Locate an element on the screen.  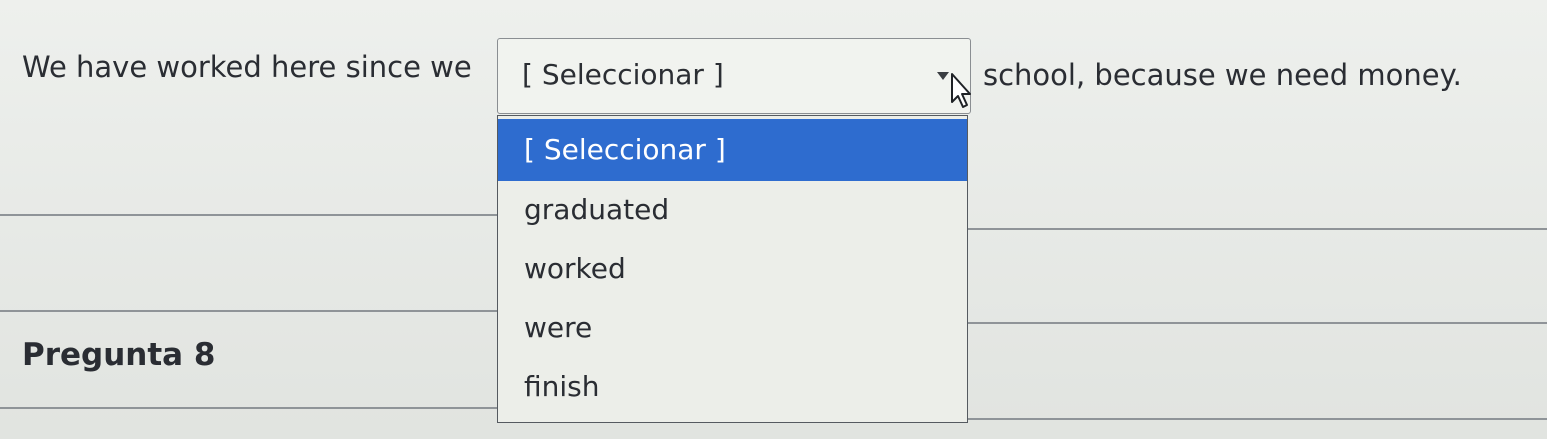
question-text-after: school, because we need money. is located at coordinates (1222, 75).